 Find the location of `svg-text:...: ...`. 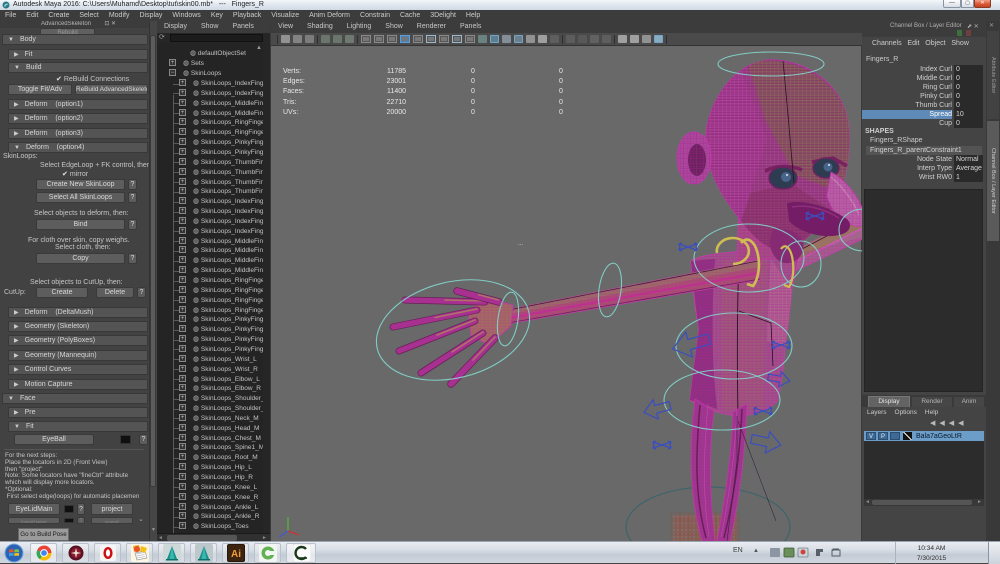

svg-text:...: ... is located at coordinates (520, 244).